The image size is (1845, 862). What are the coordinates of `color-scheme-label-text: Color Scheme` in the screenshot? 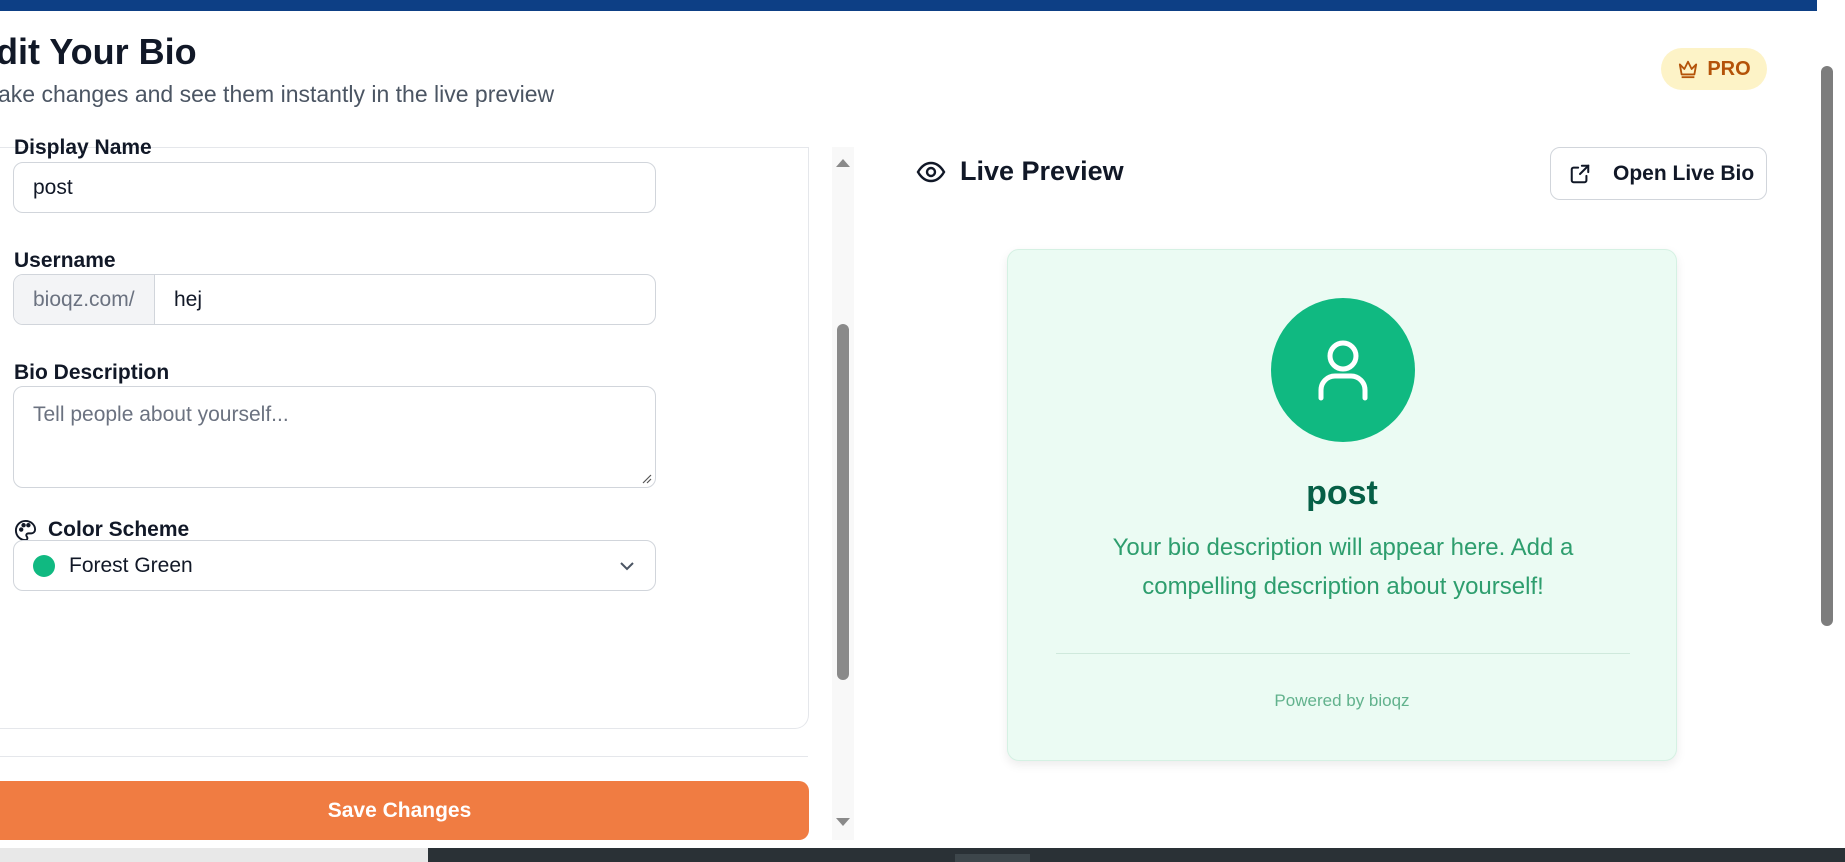 It's located at (119, 529).